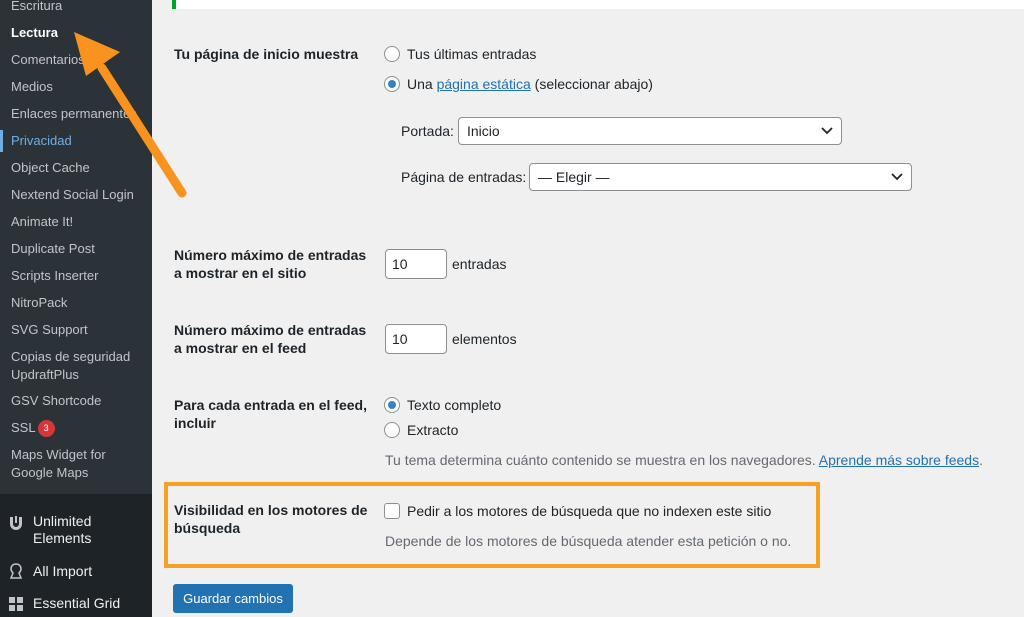 Image resolution: width=1024 pixels, height=617 pixels. What do you see at coordinates (54, 276) in the screenshot?
I see `sidebar-item-scripts-inserter: Scripts Inserter` at bounding box center [54, 276].